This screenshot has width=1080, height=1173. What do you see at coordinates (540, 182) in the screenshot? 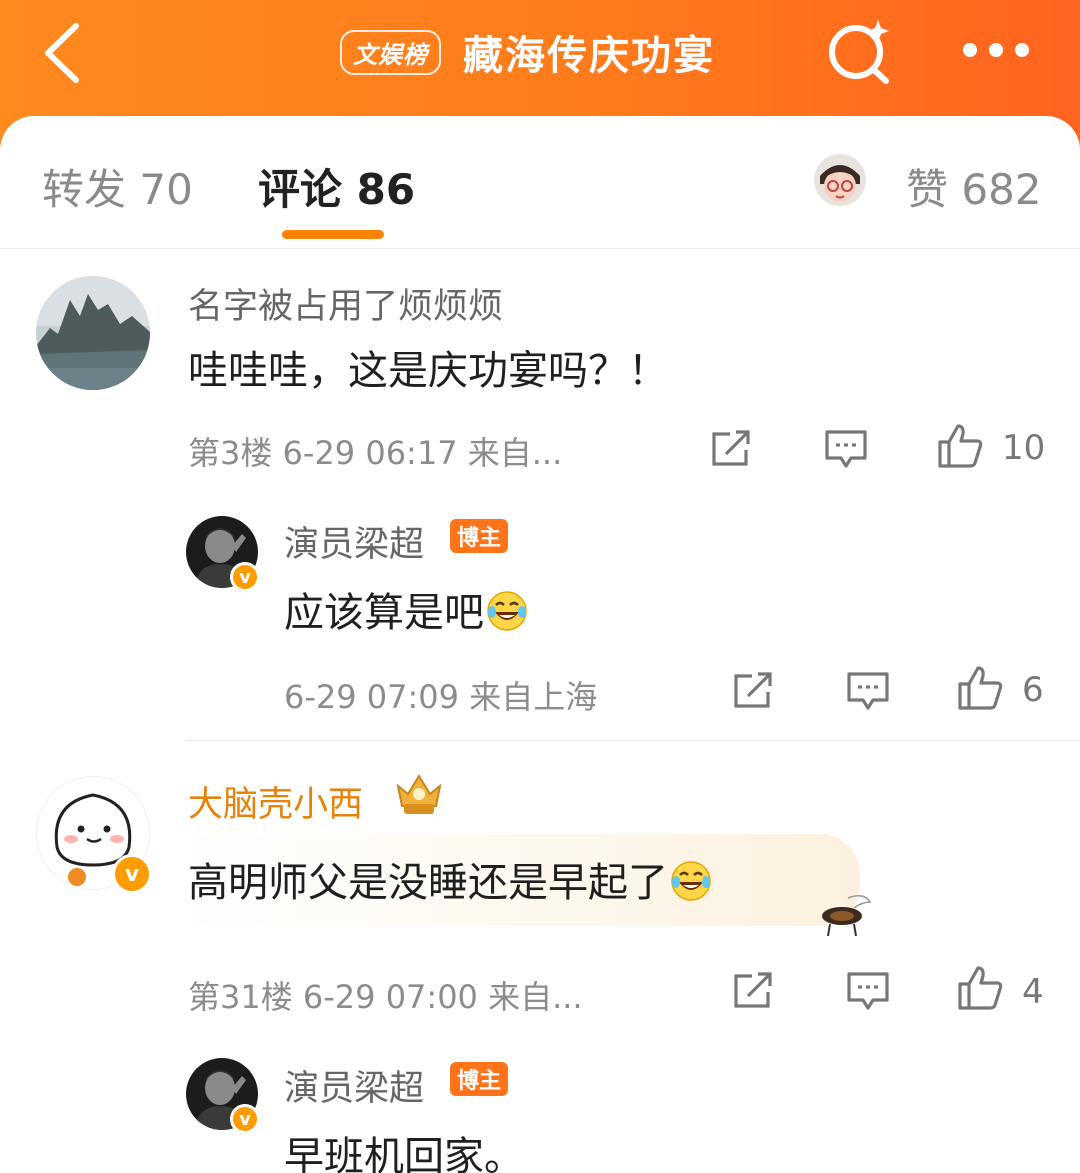
I see `tab-bar: 转发 70 评论 86 赞 682` at bounding box center [540, 182].